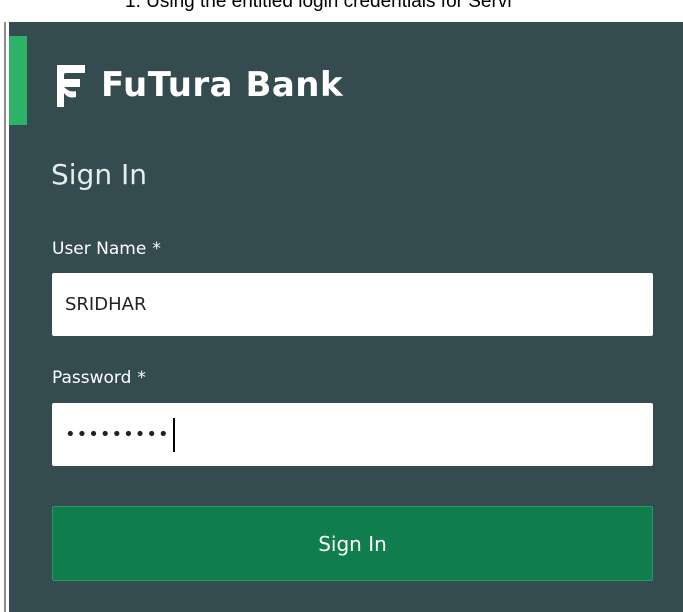 This screenshot has height=612, width=683. What do you see at coordinates (352, 543) in the screenshot?
I see `signin-button: Sign In` at bounding box center [352, 543].